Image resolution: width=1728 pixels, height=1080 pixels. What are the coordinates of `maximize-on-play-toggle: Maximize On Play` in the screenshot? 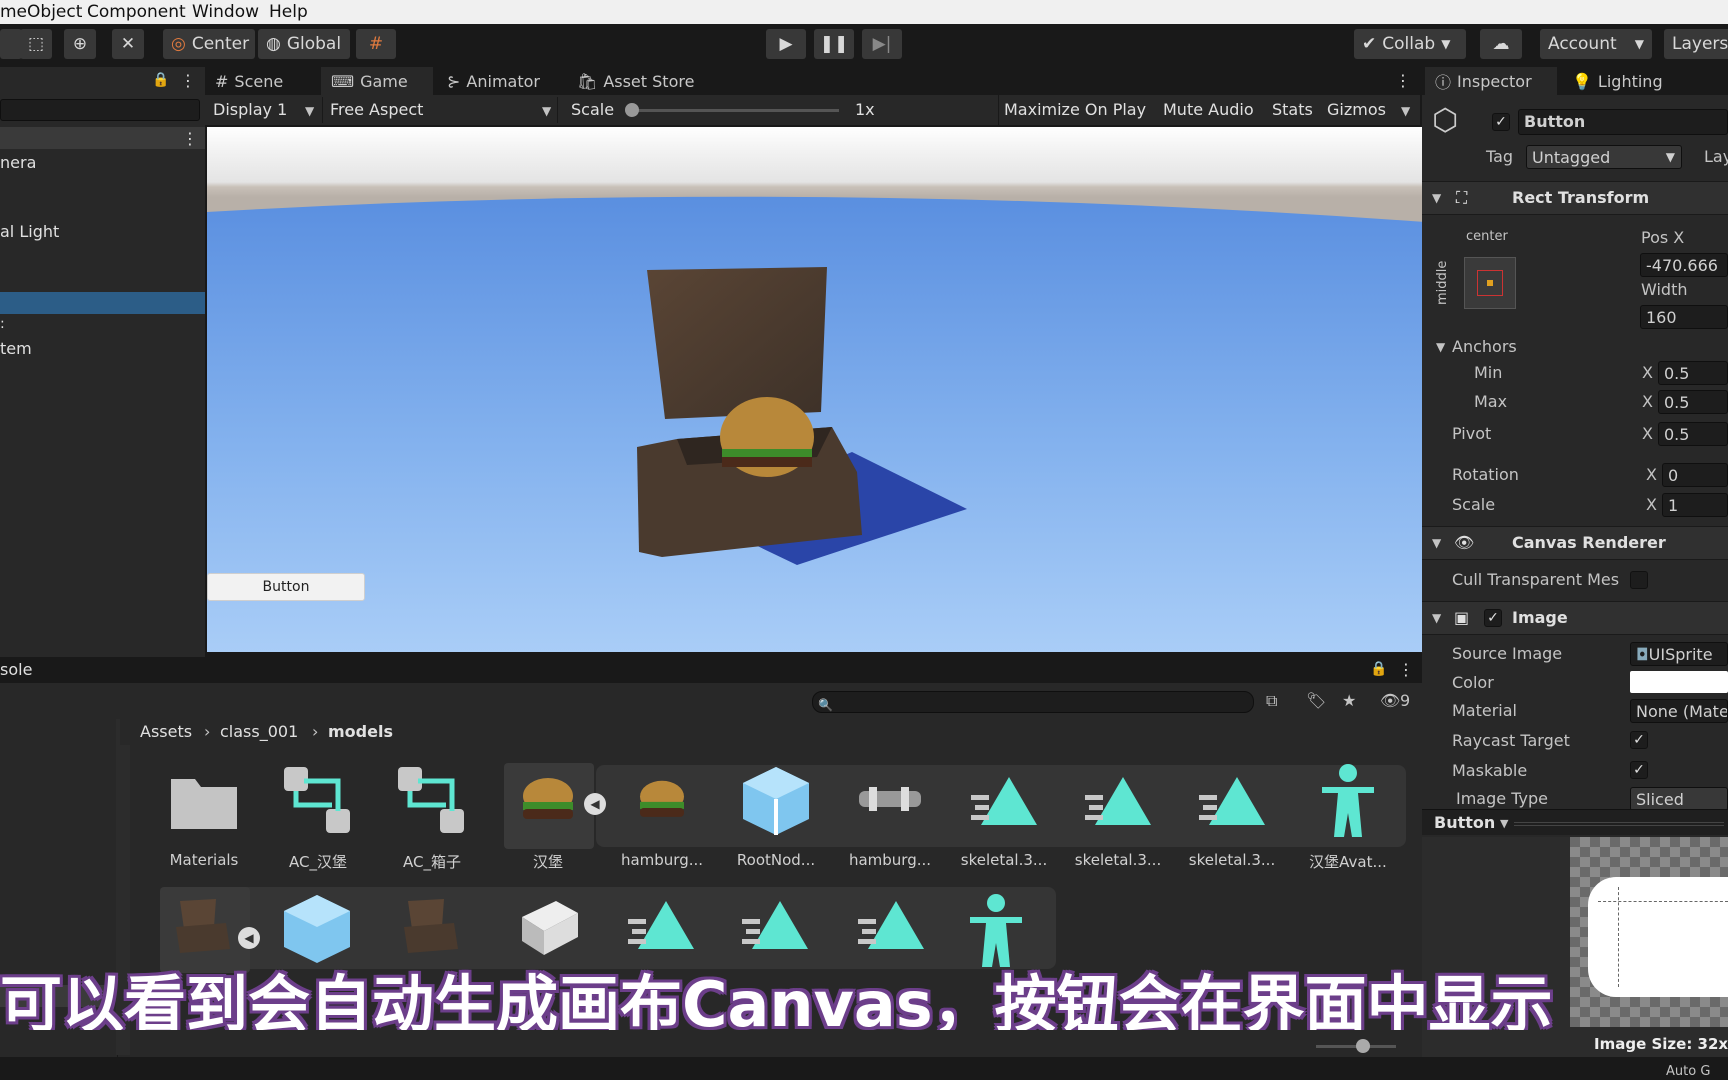 It's located at (1075, 110).